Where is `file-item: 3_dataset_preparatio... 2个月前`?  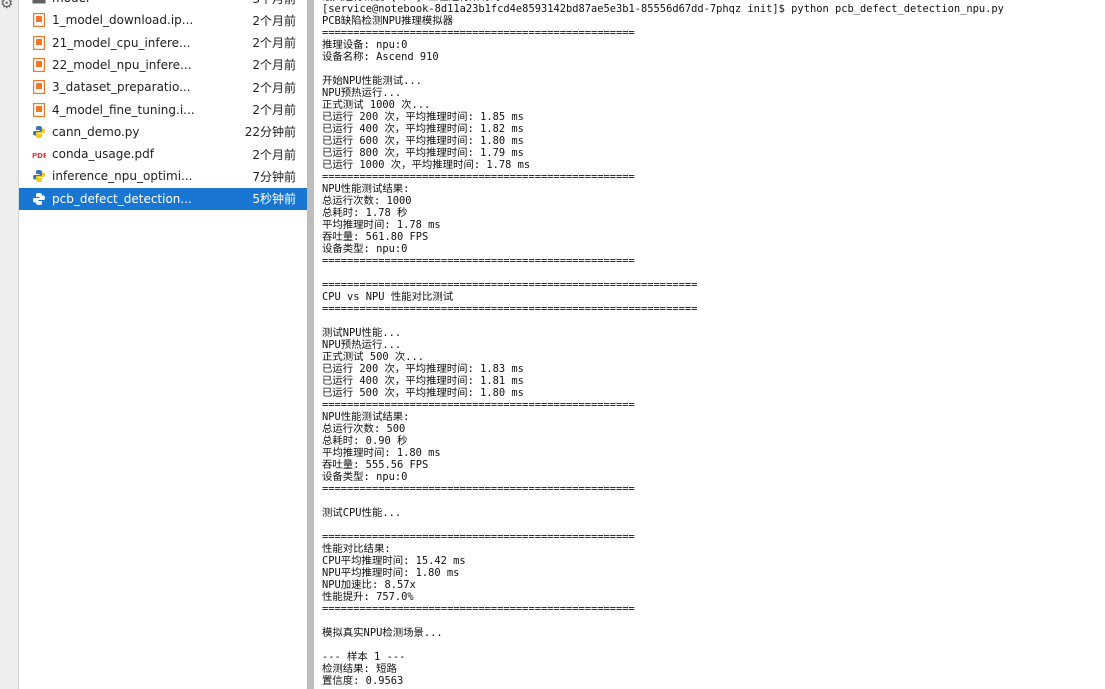 file-item: 3_dataset_preparatio... 2个月前 is located at coordinates (163, 87).